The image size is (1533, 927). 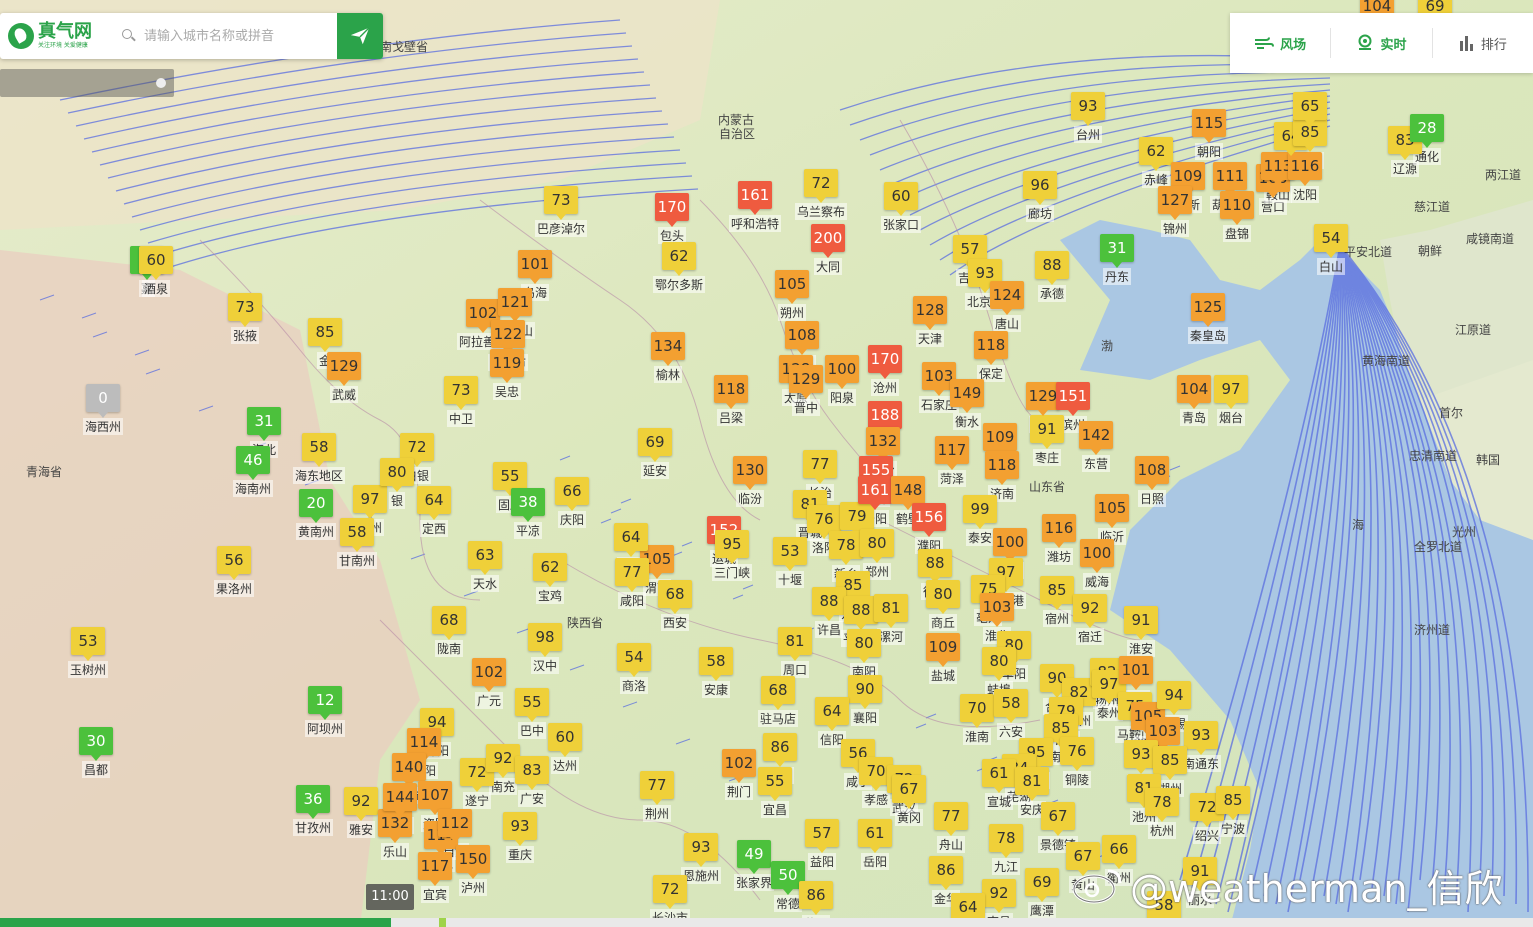 I want to click on aqi-marker: 28, so click(x=1427, y=131).